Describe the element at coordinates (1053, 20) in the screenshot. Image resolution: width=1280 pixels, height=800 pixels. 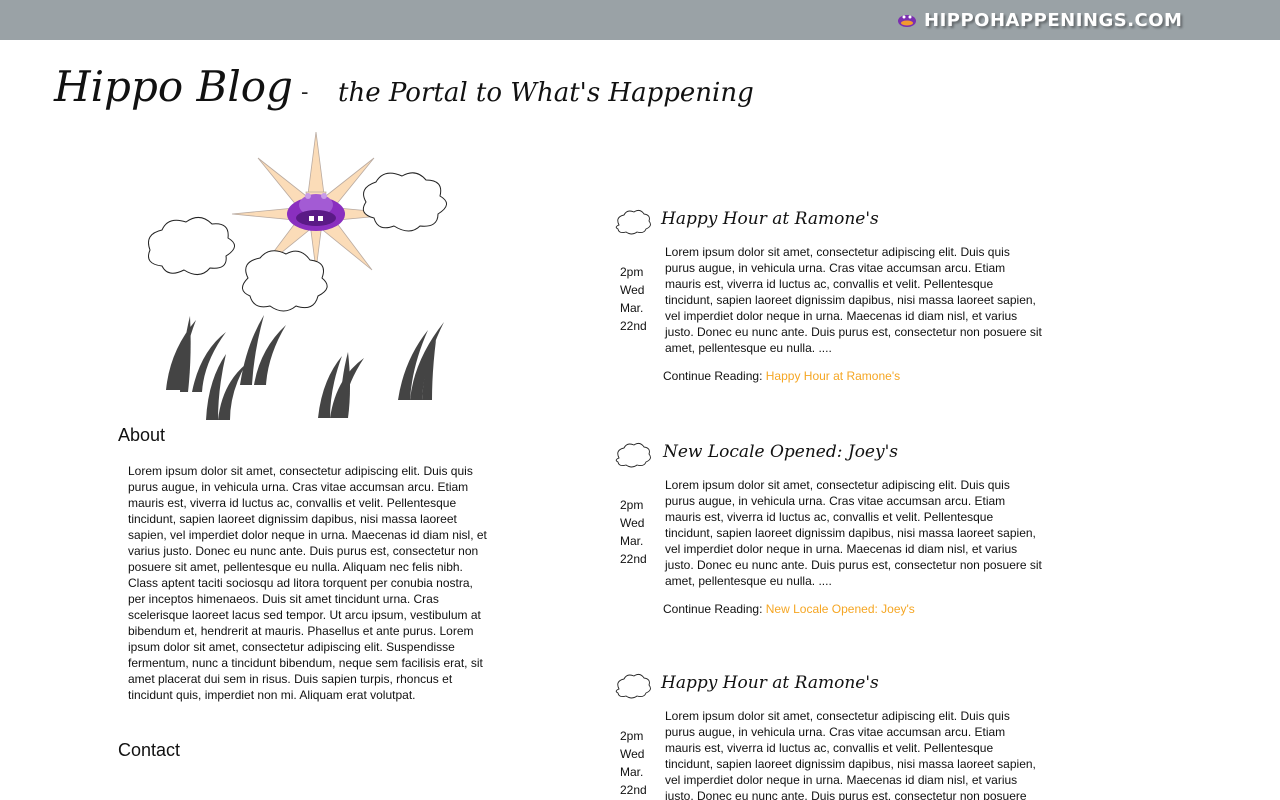
I see `site-brand-text: HIPPOHAPPENINGS.COM` at that location.